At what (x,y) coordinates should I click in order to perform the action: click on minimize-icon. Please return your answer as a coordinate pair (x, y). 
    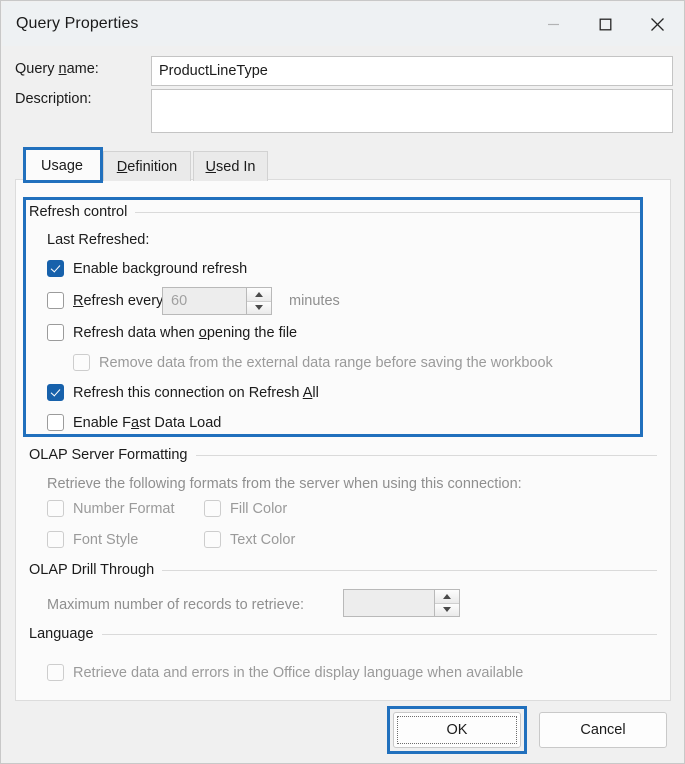
    Looking at the image, I should click on (553, 24).